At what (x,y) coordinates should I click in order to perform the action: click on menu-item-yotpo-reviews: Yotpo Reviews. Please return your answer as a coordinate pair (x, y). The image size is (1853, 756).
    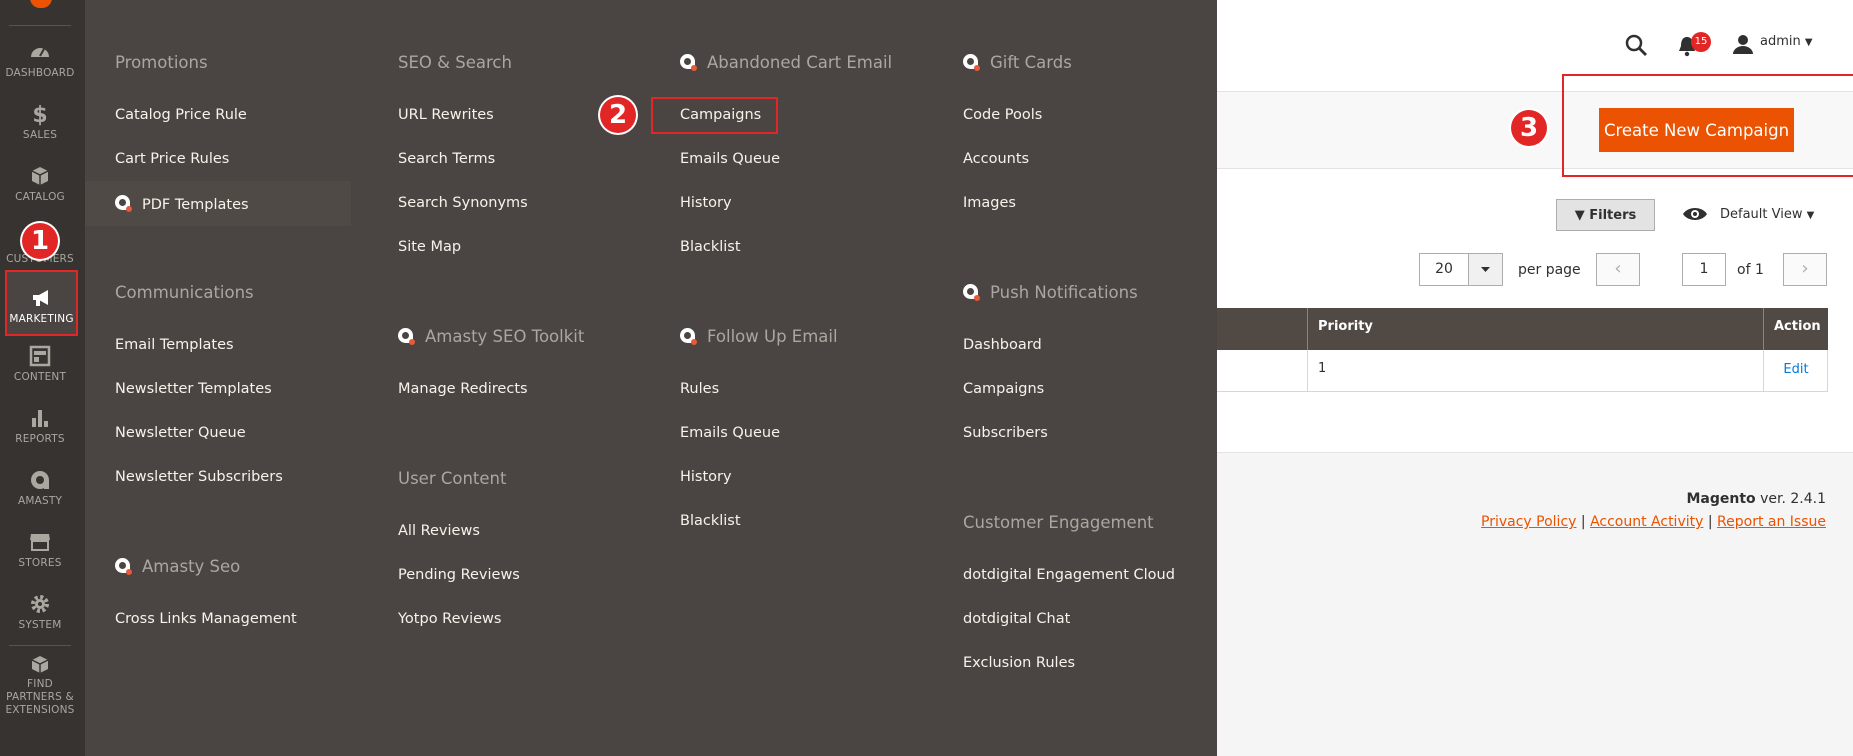
    Looking at the image, I should click on (449, 619).